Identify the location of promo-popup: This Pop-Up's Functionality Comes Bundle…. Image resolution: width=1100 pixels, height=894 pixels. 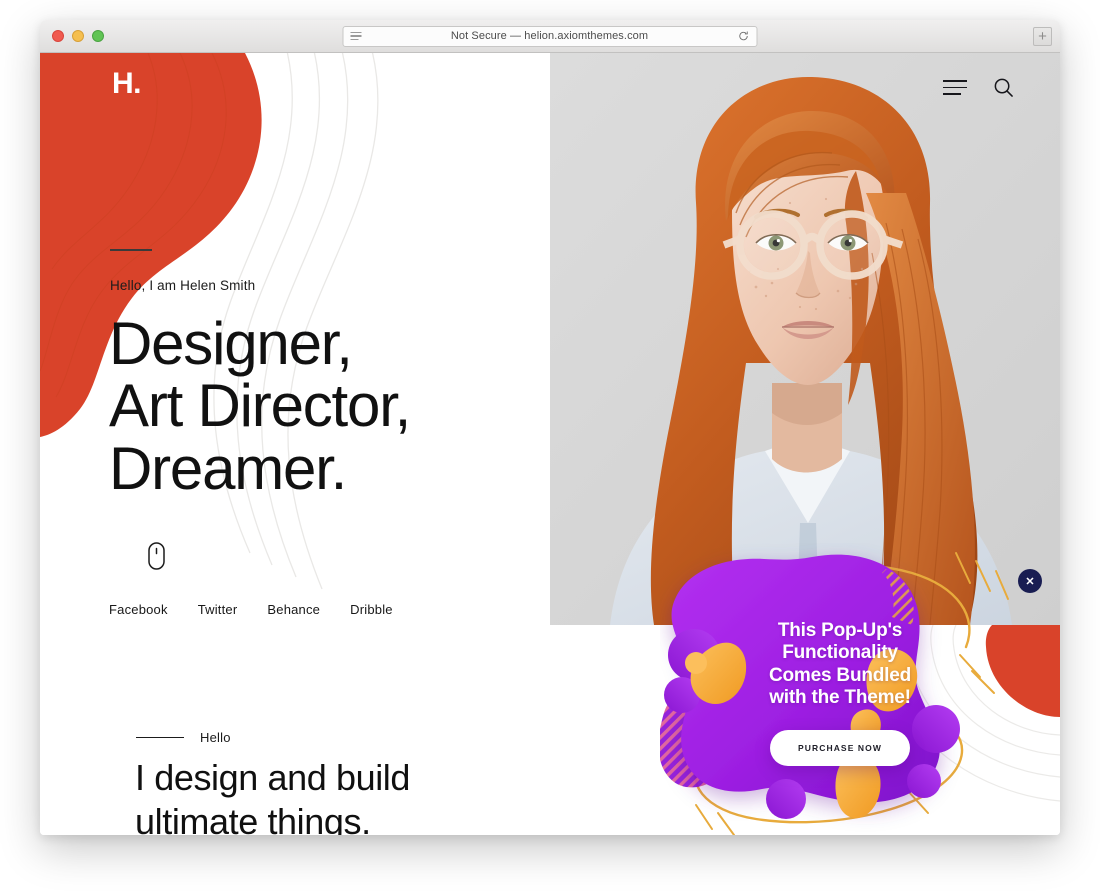
(851, 689).